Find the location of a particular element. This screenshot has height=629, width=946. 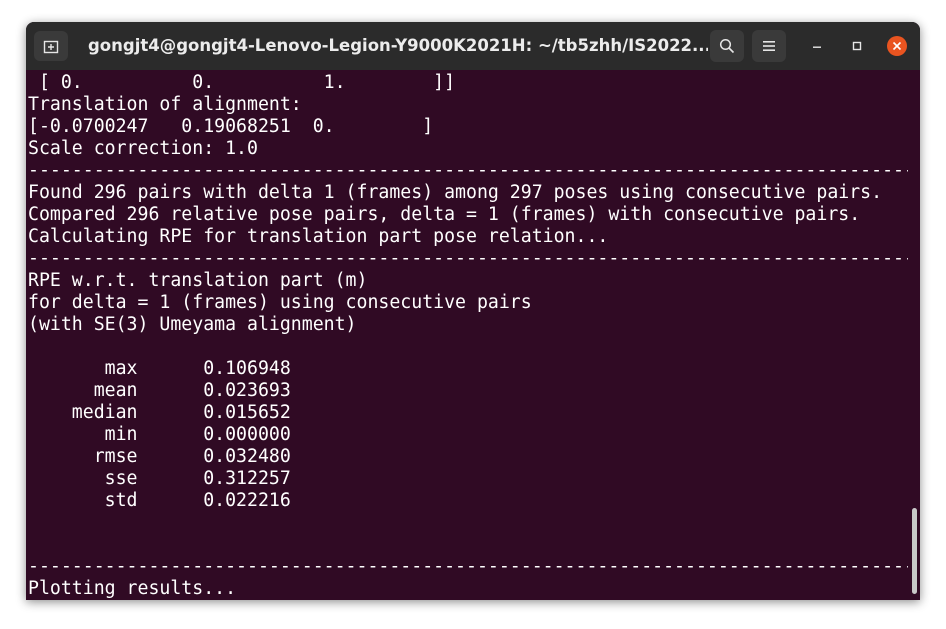

new-tab-button is located at coordinates (51, 46).